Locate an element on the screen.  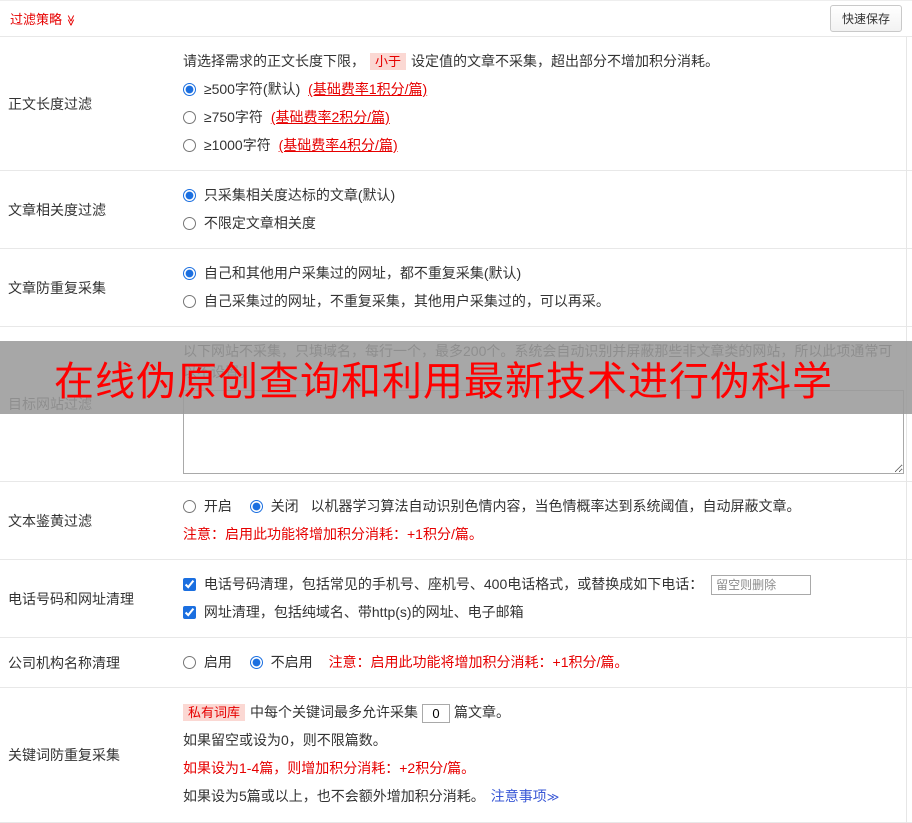
radio-porn-on is located at coordinates (189, 506).